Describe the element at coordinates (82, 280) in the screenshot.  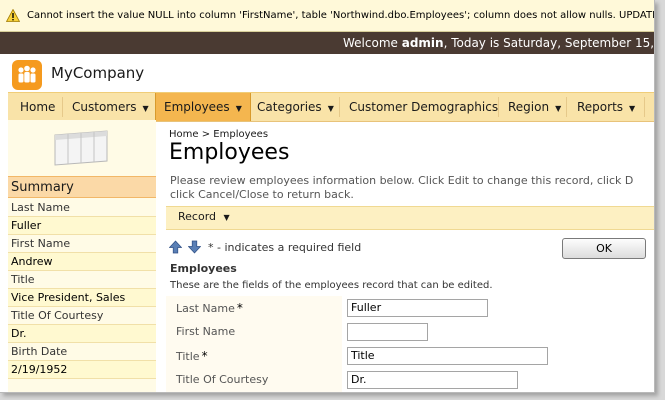
I see `summary-label: Title` at that location.